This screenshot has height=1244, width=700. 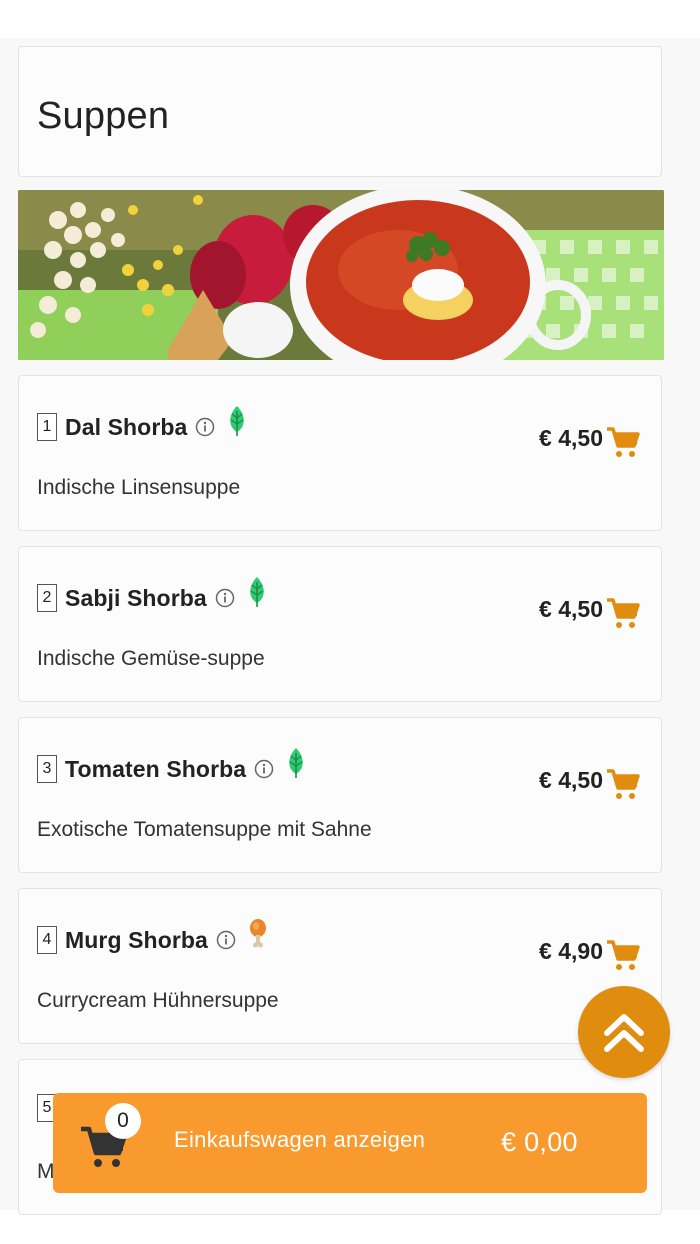 What do you see at coordinates (257, 933) in the screenshot?
I see `chicken-leg-icon` at bounding box center [257, 933].